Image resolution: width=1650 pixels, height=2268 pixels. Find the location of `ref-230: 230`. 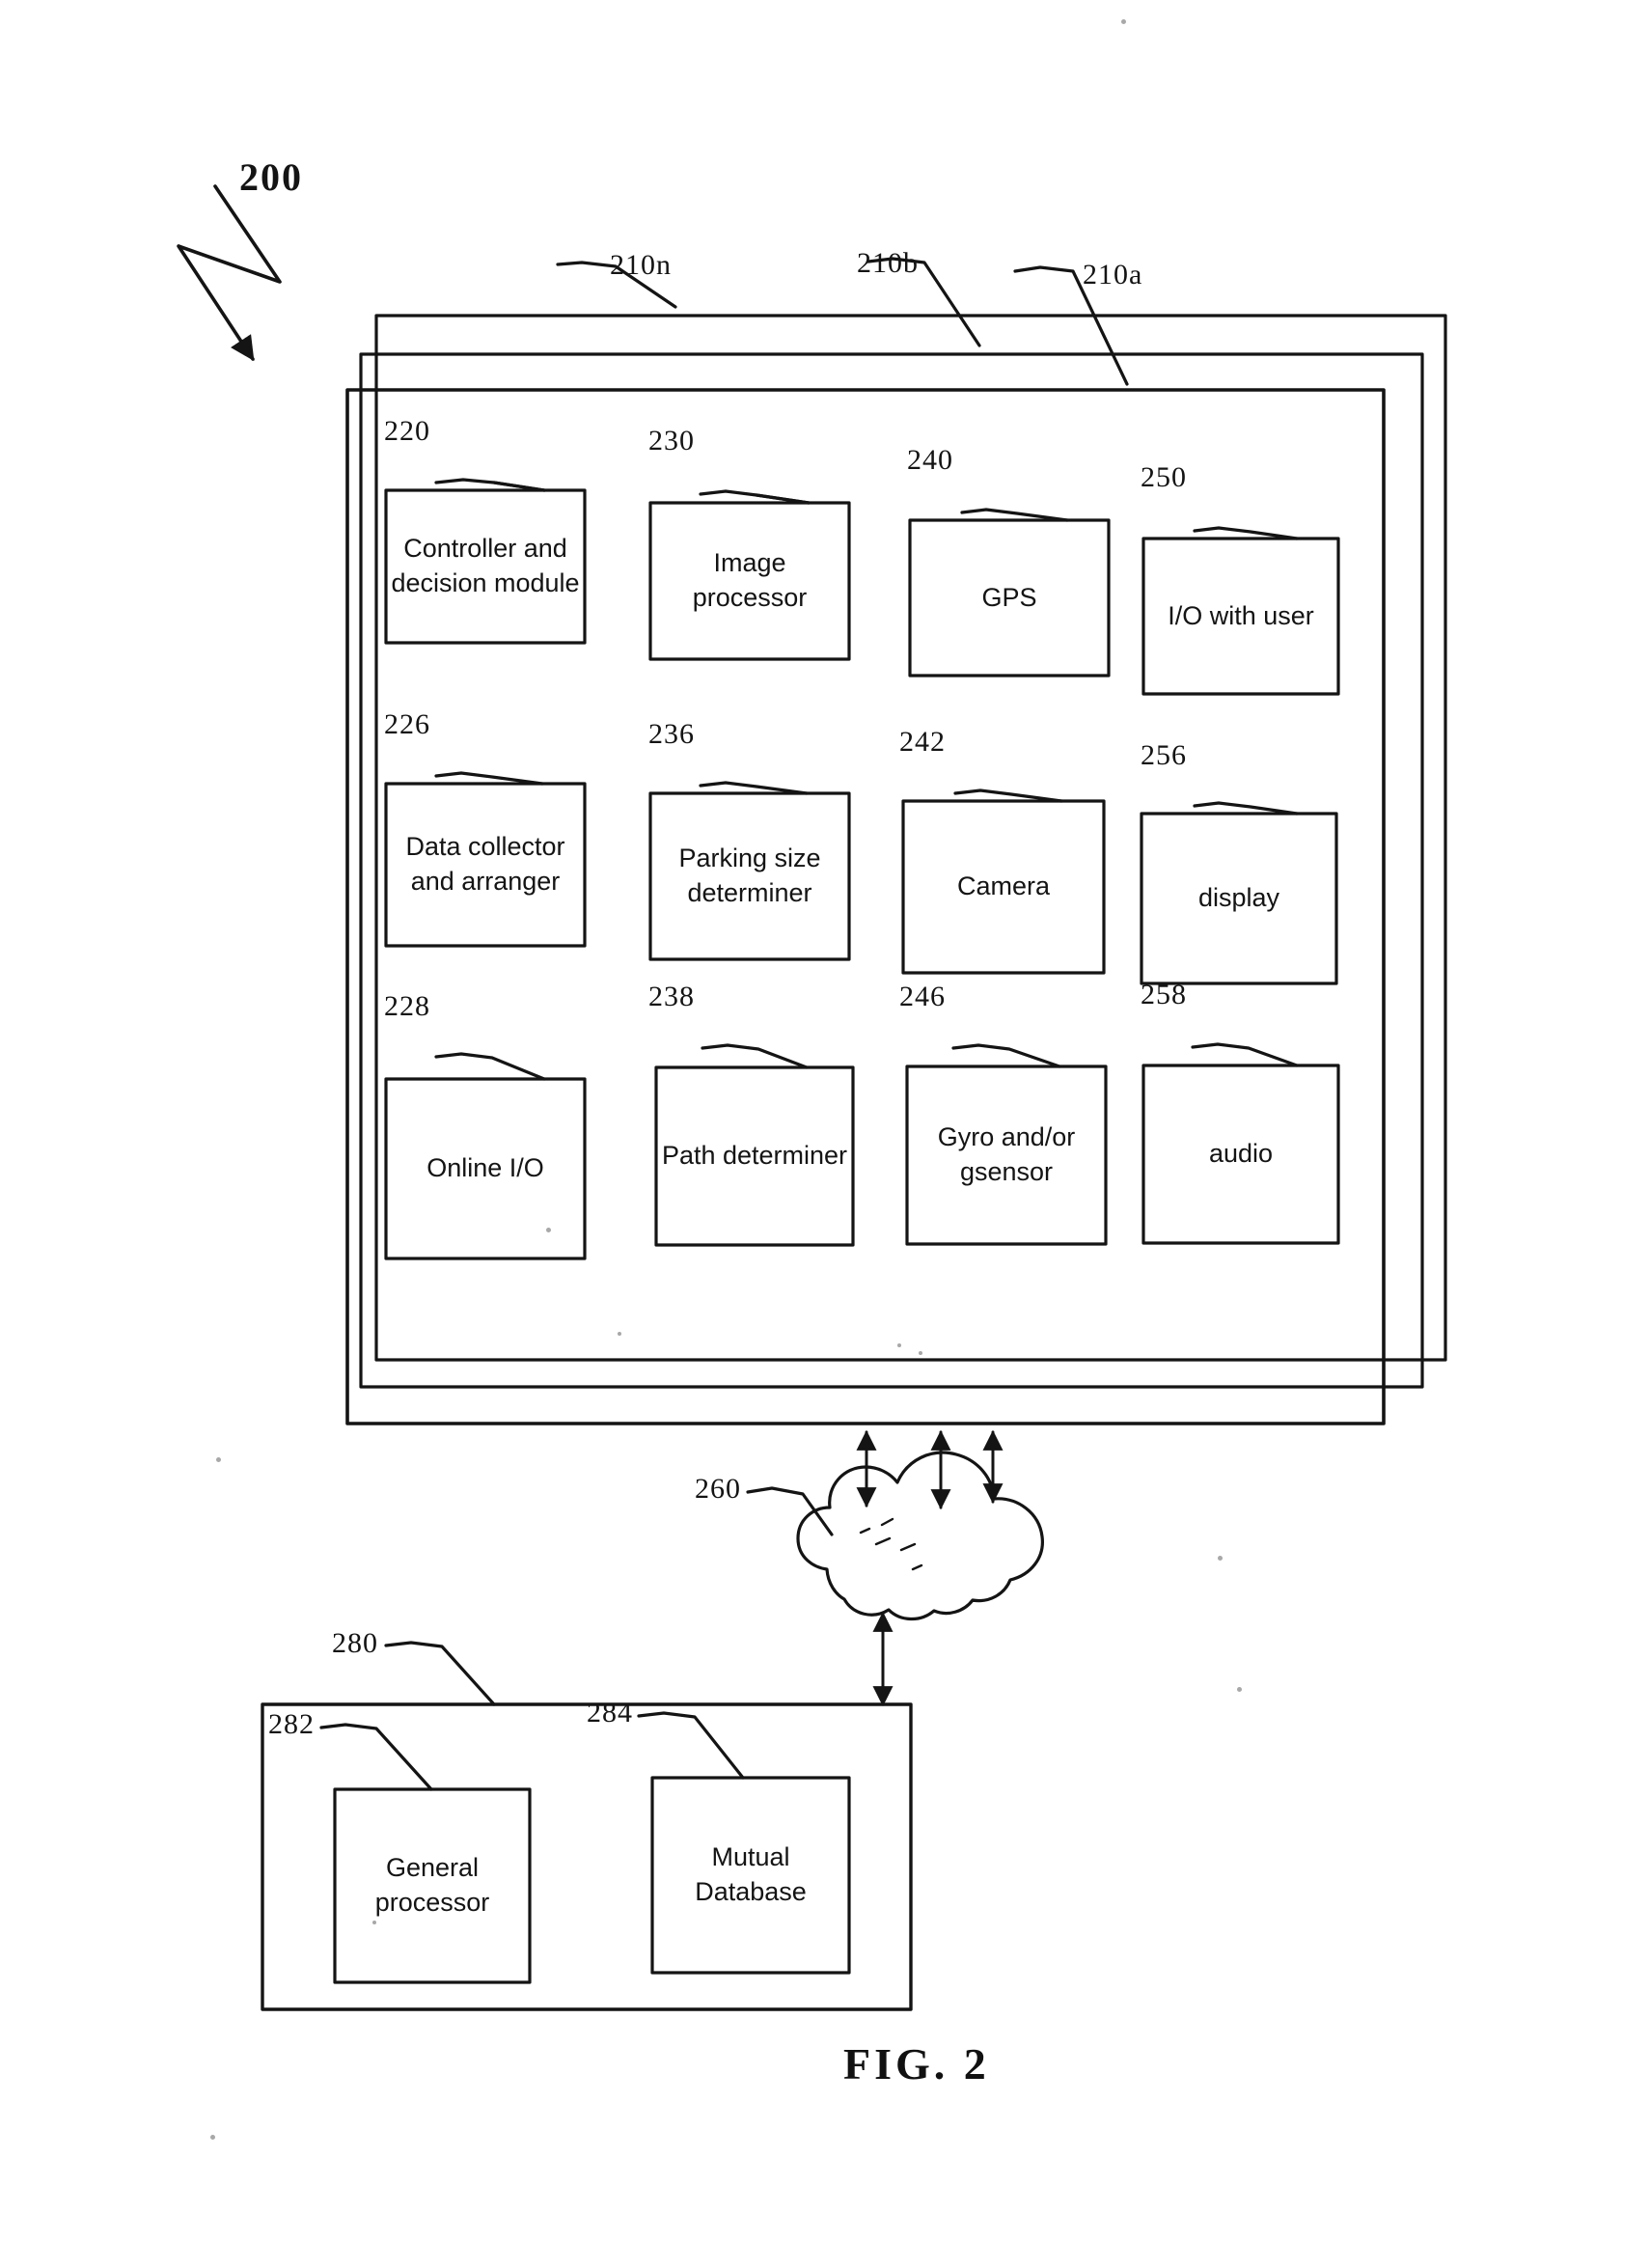

ref-230: 230 is located at coordinates (671, 440).